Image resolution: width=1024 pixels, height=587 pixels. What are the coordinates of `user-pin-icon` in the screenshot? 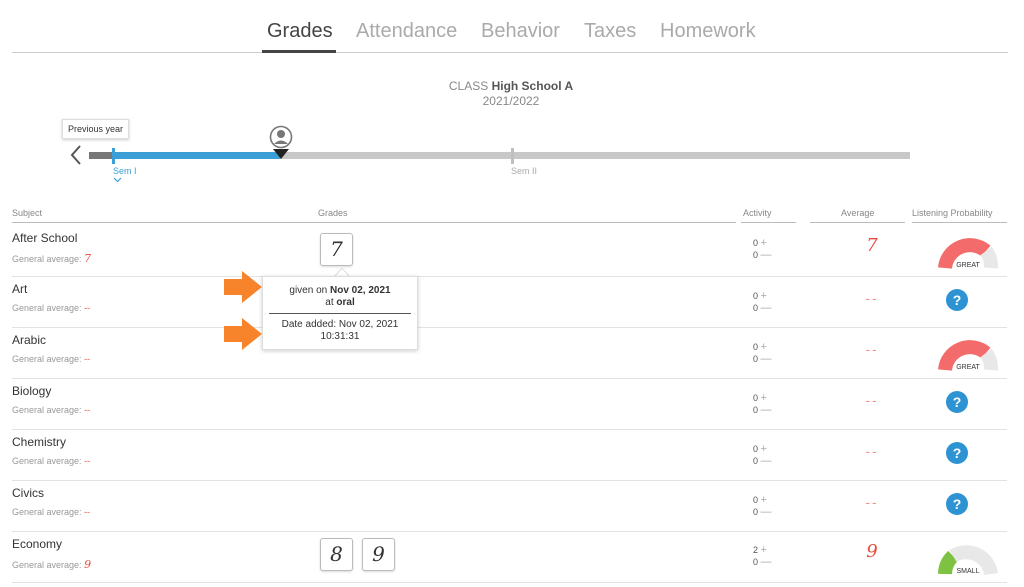 It's located at (281, 143).